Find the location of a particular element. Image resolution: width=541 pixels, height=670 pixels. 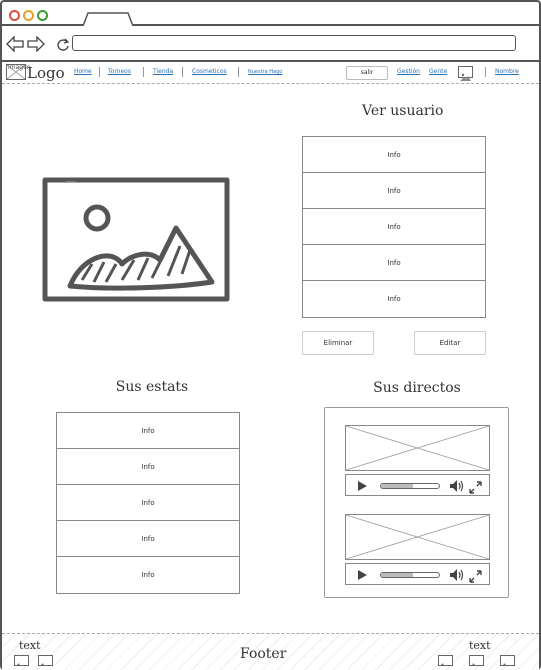

nav-link-home: Home is located at coordinates (83, 71).